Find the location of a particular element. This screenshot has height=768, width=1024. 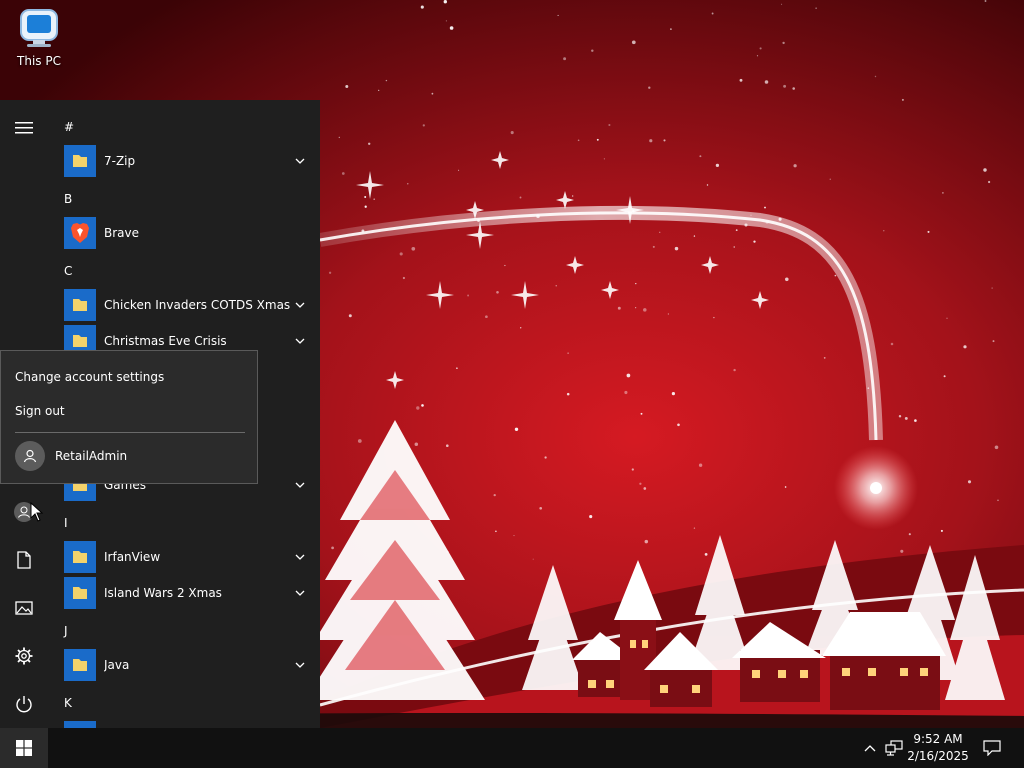

app-name: Brave is located at coordinates (122, 233).